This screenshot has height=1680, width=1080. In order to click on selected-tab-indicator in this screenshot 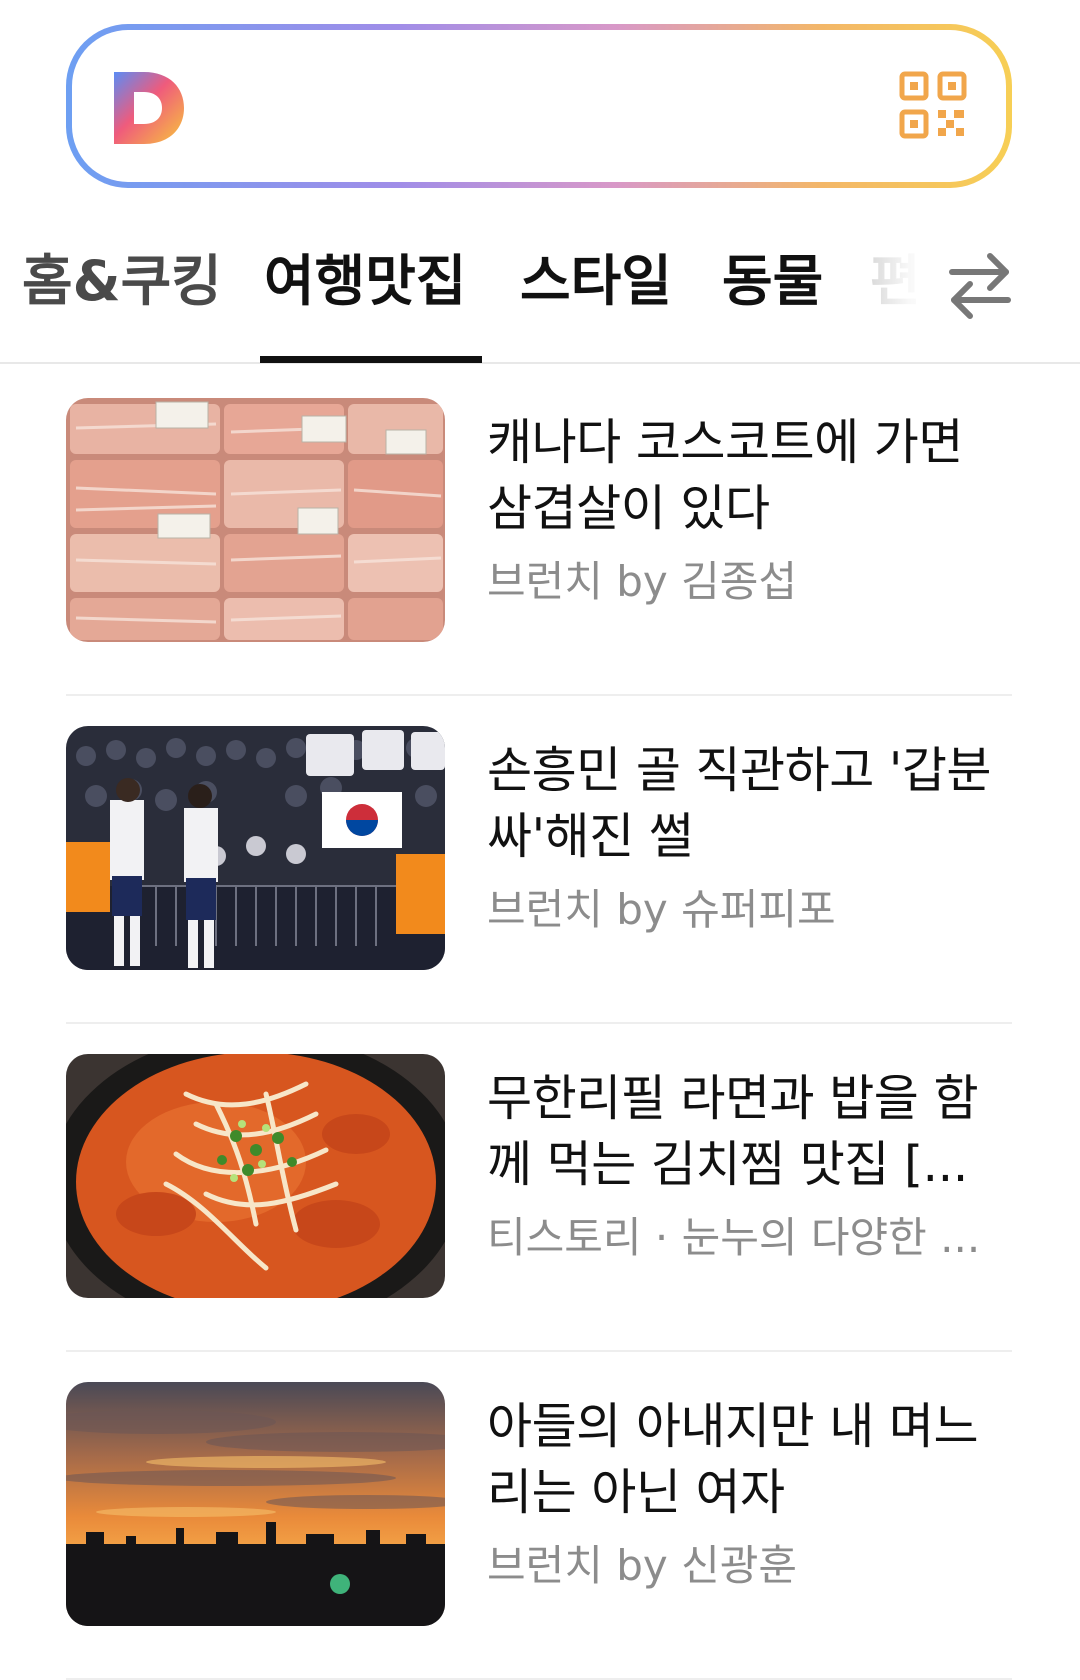, I will do `click(371, 359)`.